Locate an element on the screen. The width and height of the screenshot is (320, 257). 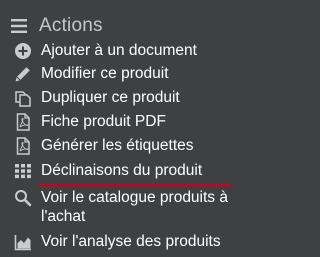
menu-item-product-variants: Déclinaisons du produit is located at coordinates (125, 172).